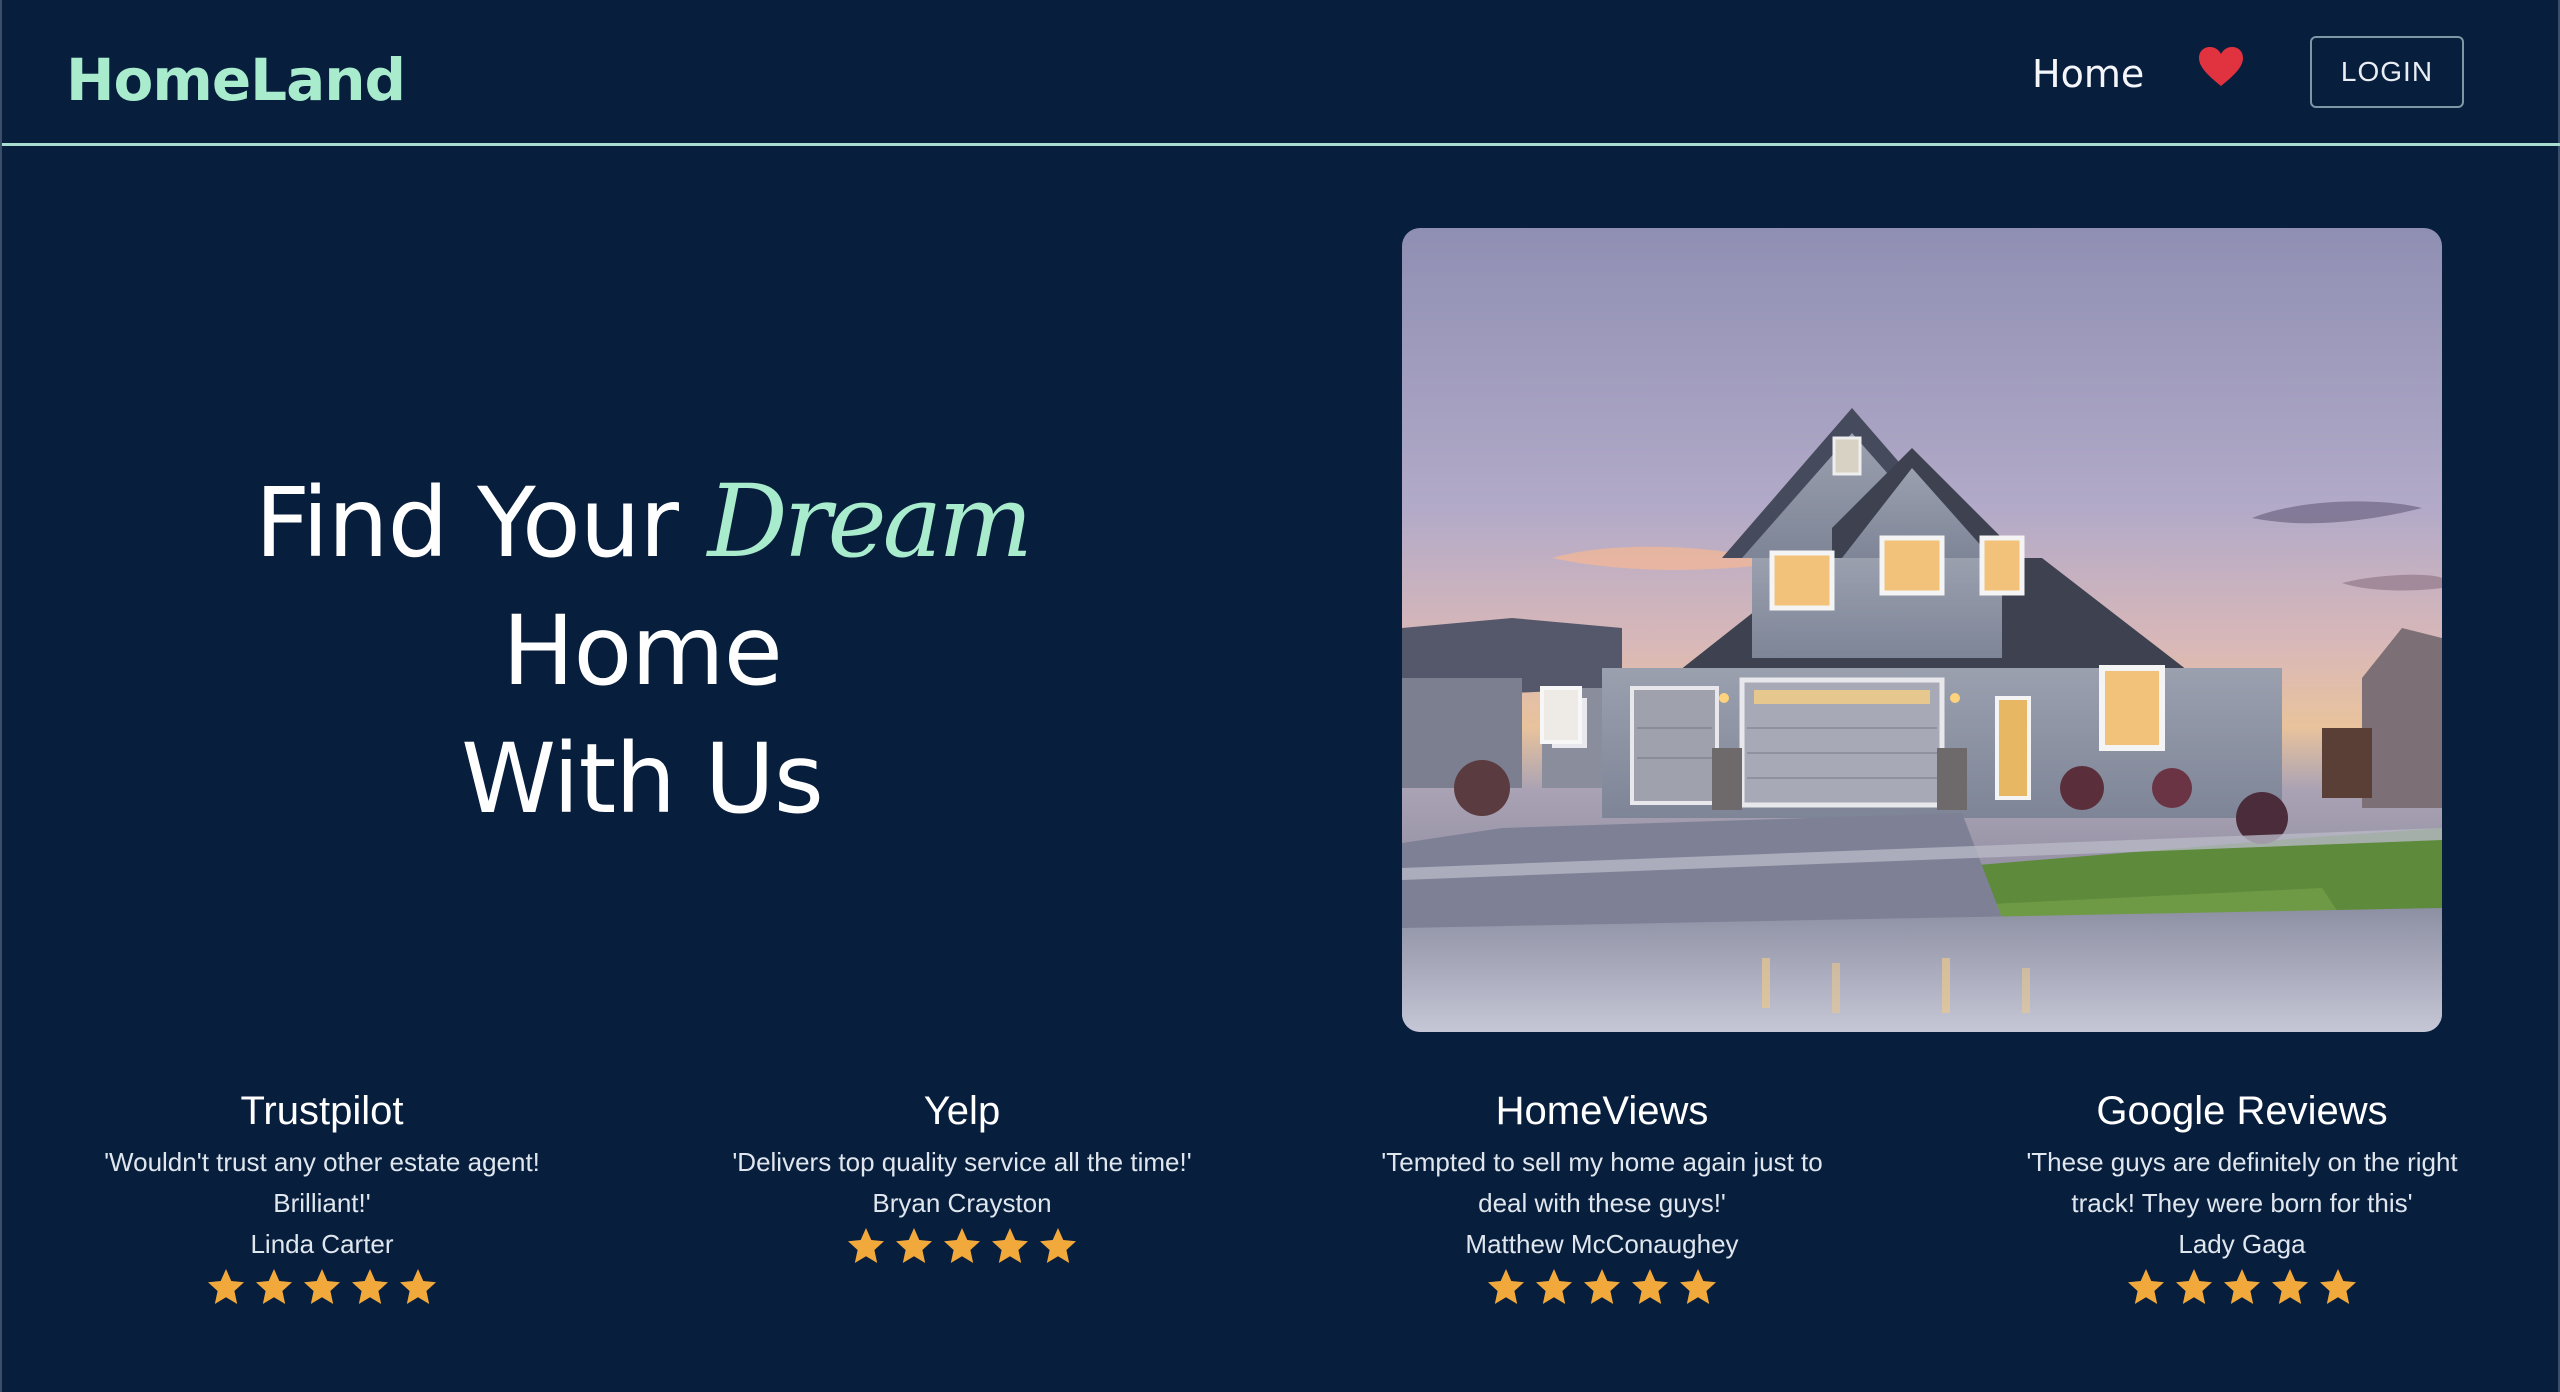 This screenshot has height=1392, width=2560. I want to click on review-author: Lady Gaga, so click(2242, 1244).